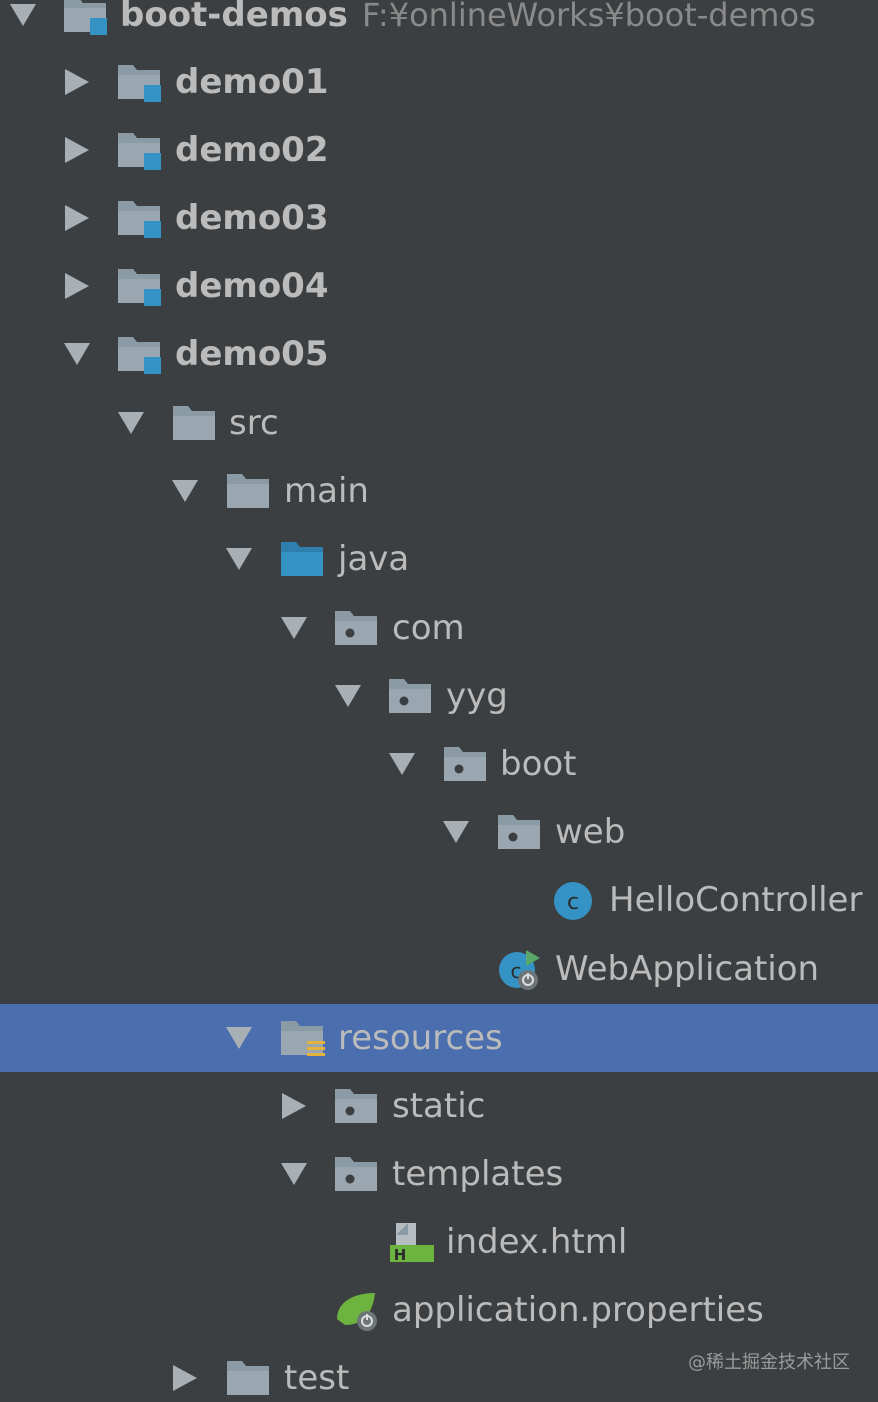 The height and width of the screenshot is (1402, 878). What do you see at coordinates (439, 559) in the screenshot?
I see `tree-row-java: java` at bounding box center [439, 559].